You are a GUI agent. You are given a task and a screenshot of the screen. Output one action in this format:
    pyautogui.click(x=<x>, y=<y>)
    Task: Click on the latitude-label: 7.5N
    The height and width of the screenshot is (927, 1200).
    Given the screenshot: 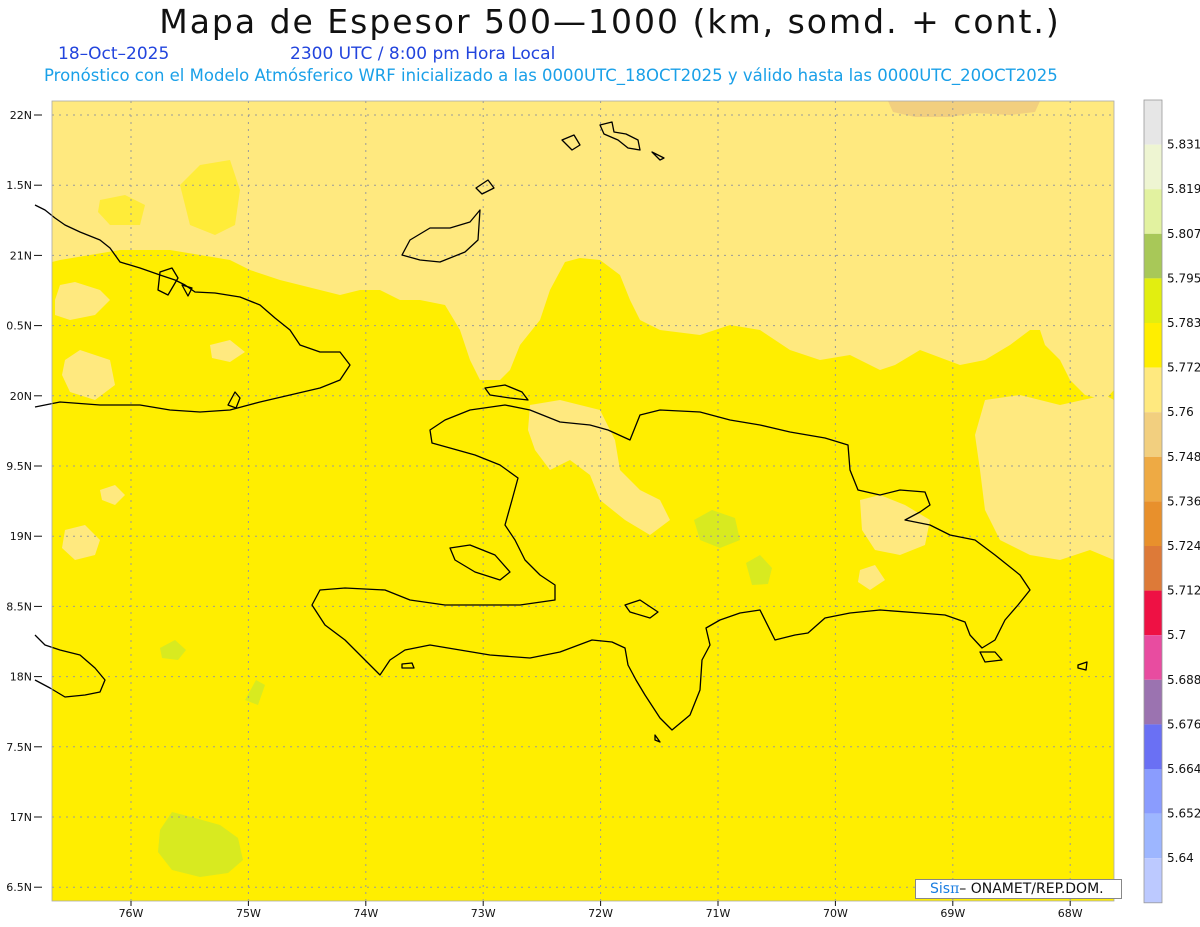 What is the action you would take?
    pyautogui.click(x=19, y=747)
    